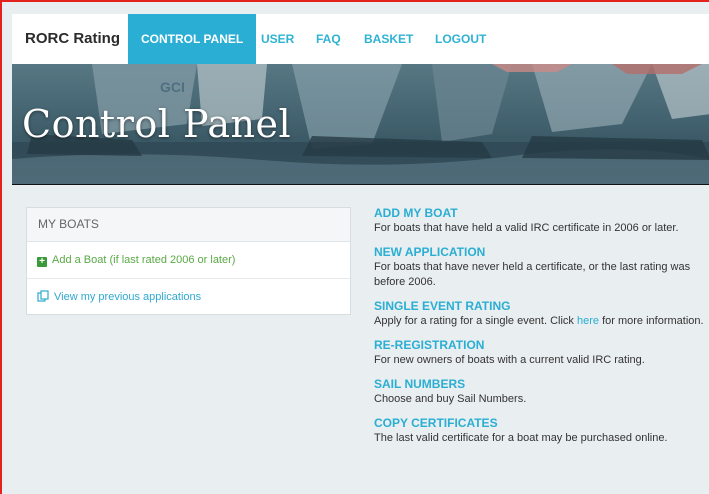  What do you see at coordinates (157, 124) in the screenshot?
I see `page-title: Control Panel` at bounding box center [157, 124].